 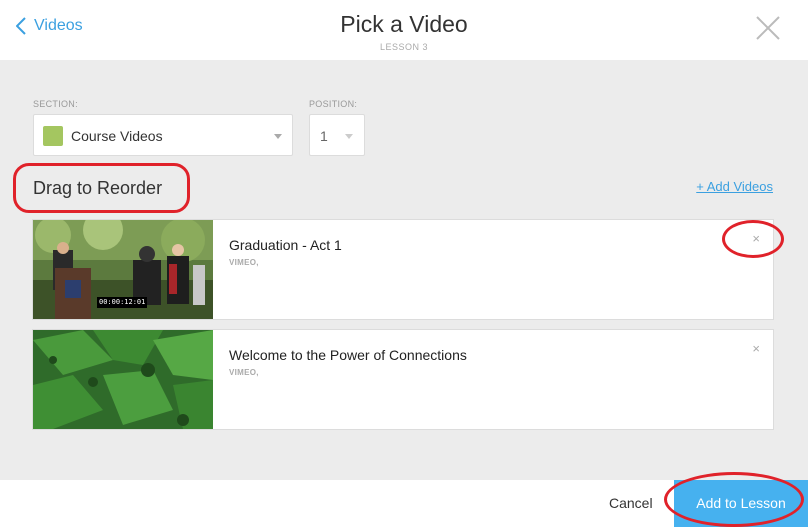 I want to click on section-select: Course Videos, so click(x=163, y=135).